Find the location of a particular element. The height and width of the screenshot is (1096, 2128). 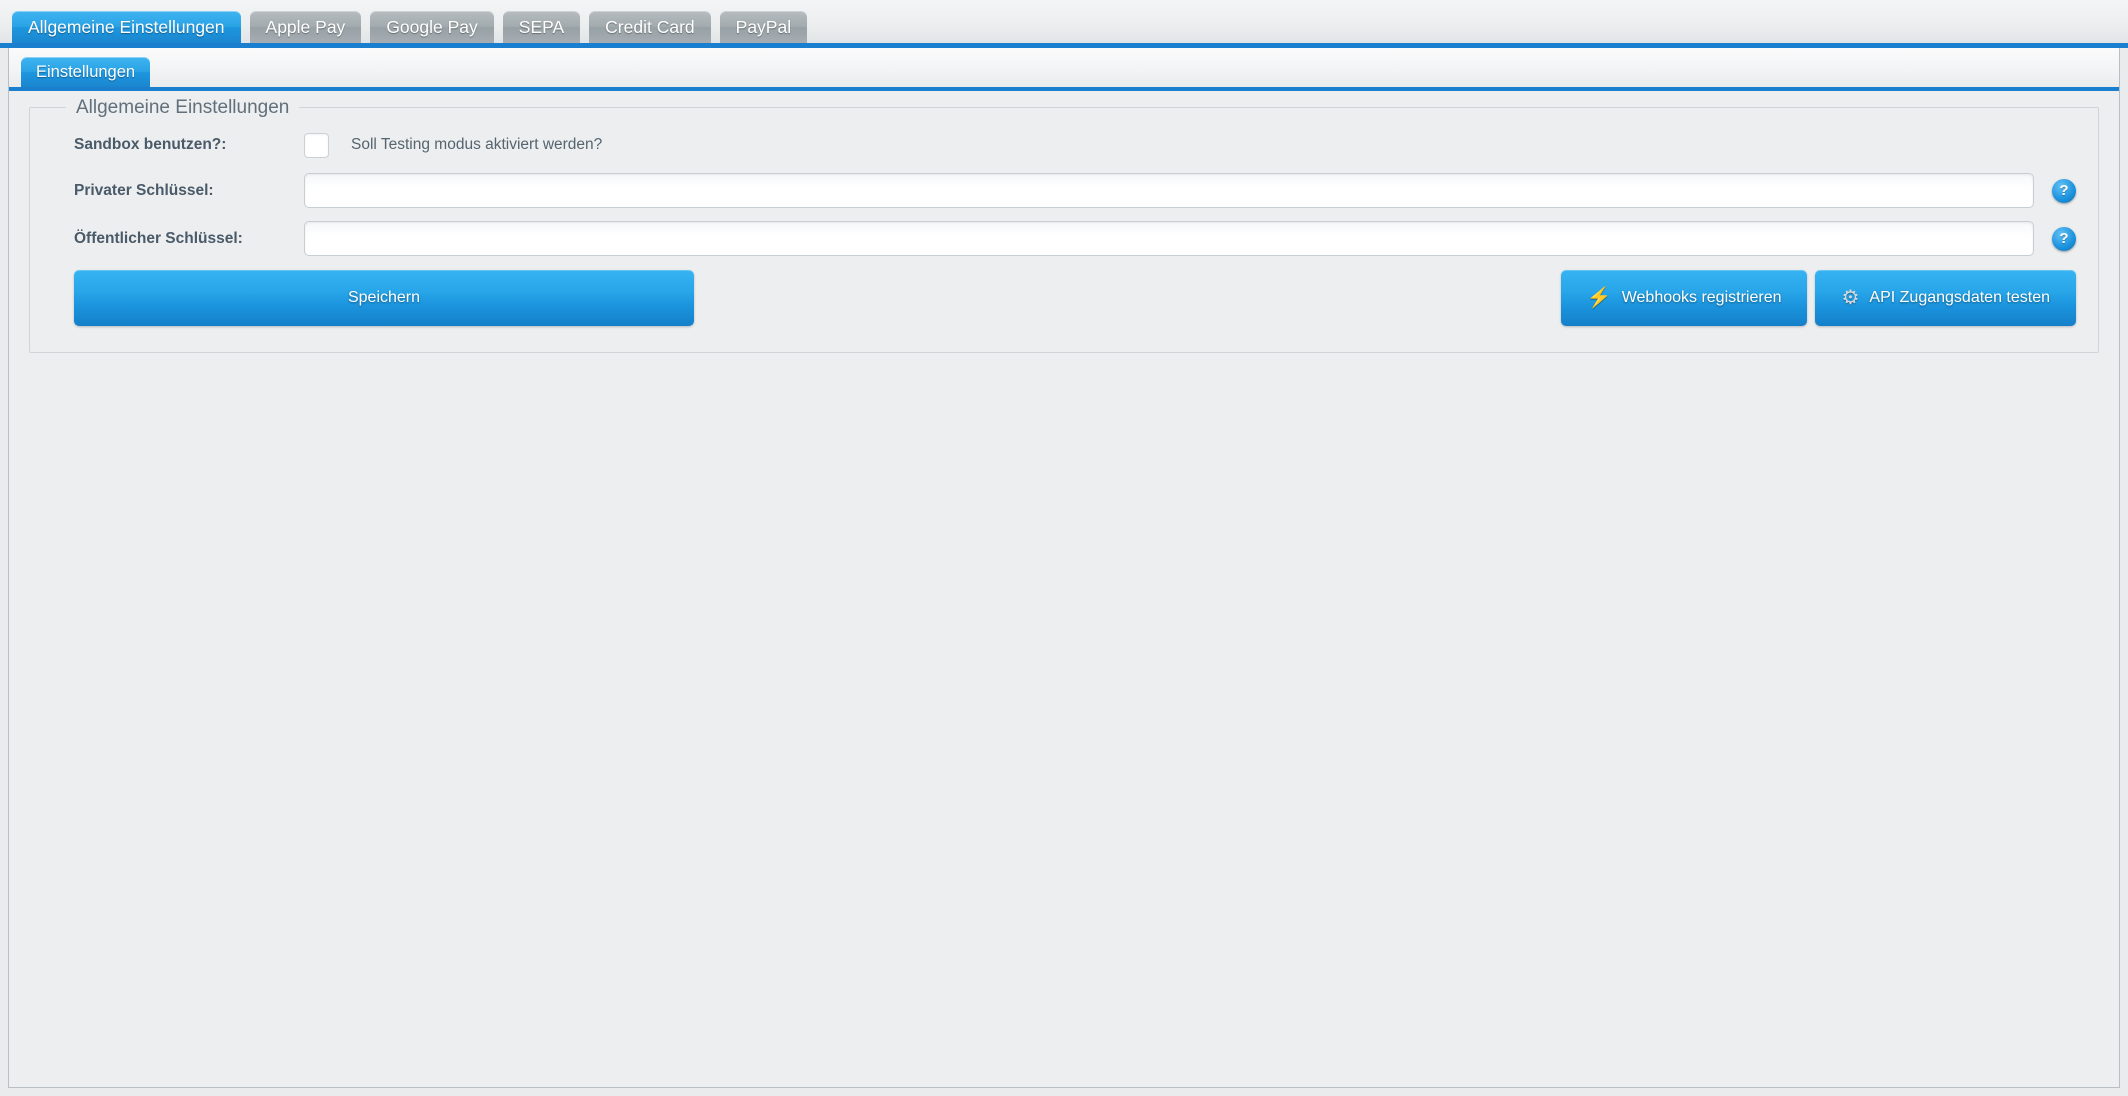

fieldset-legend: Allgemeine Einstellungen is located at coordinates (183, 108).